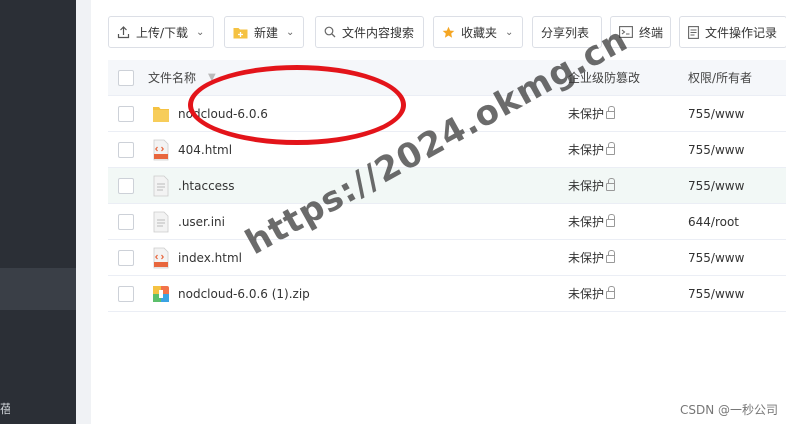 This screenshot has height=424, width=786. I want to click on sidebar-active-item, so click(38, 289).